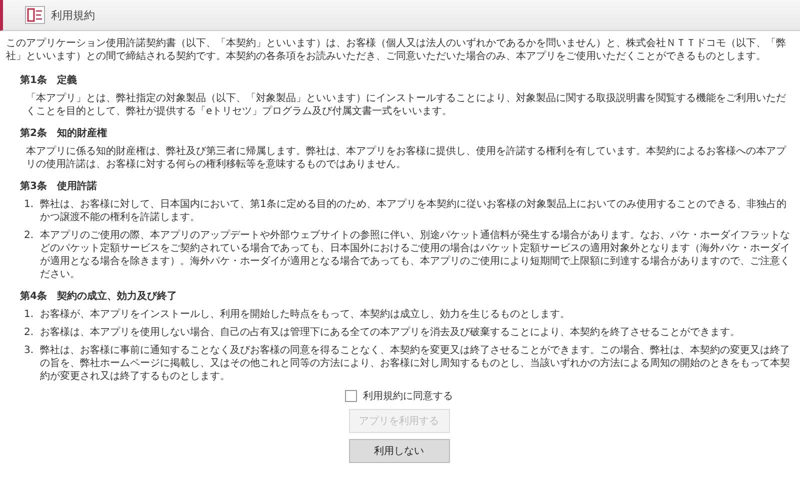 This screenshot has height=485, width=800. Describe the element at coordinates (351, 396) in the screenshot. I see `agree-checkbox` at that location.